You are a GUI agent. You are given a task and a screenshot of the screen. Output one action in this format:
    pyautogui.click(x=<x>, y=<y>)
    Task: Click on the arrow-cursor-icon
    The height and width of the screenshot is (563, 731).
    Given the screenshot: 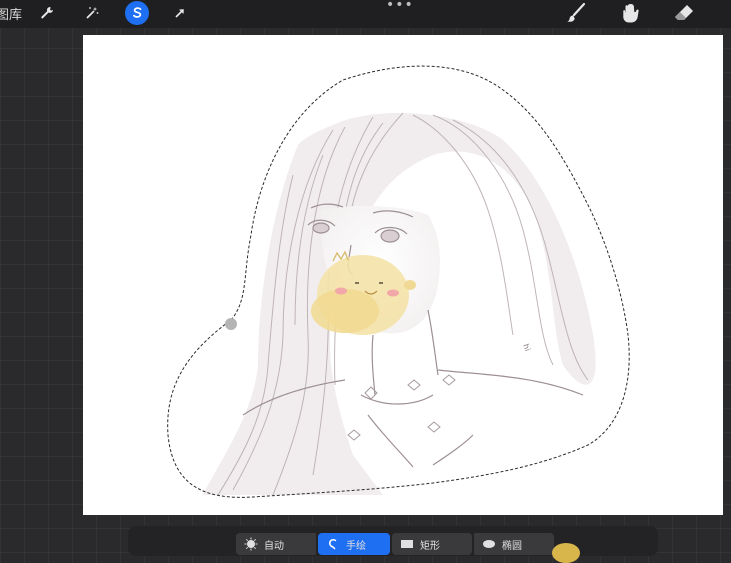 What is the action you would take?
    pyautogui.click(x=179, y=13)
    